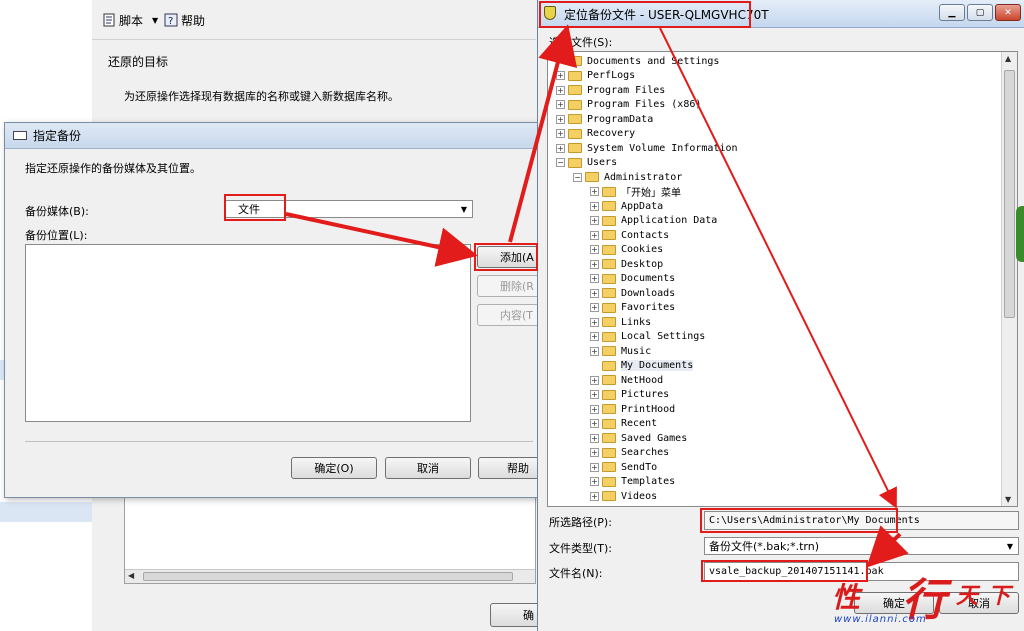 This screenshot has height=631, width=1024. What do you see at coordinates (595, 134) in the screenshot?
I see `tree-item: + Recovery` at bounding box center [595, 134].